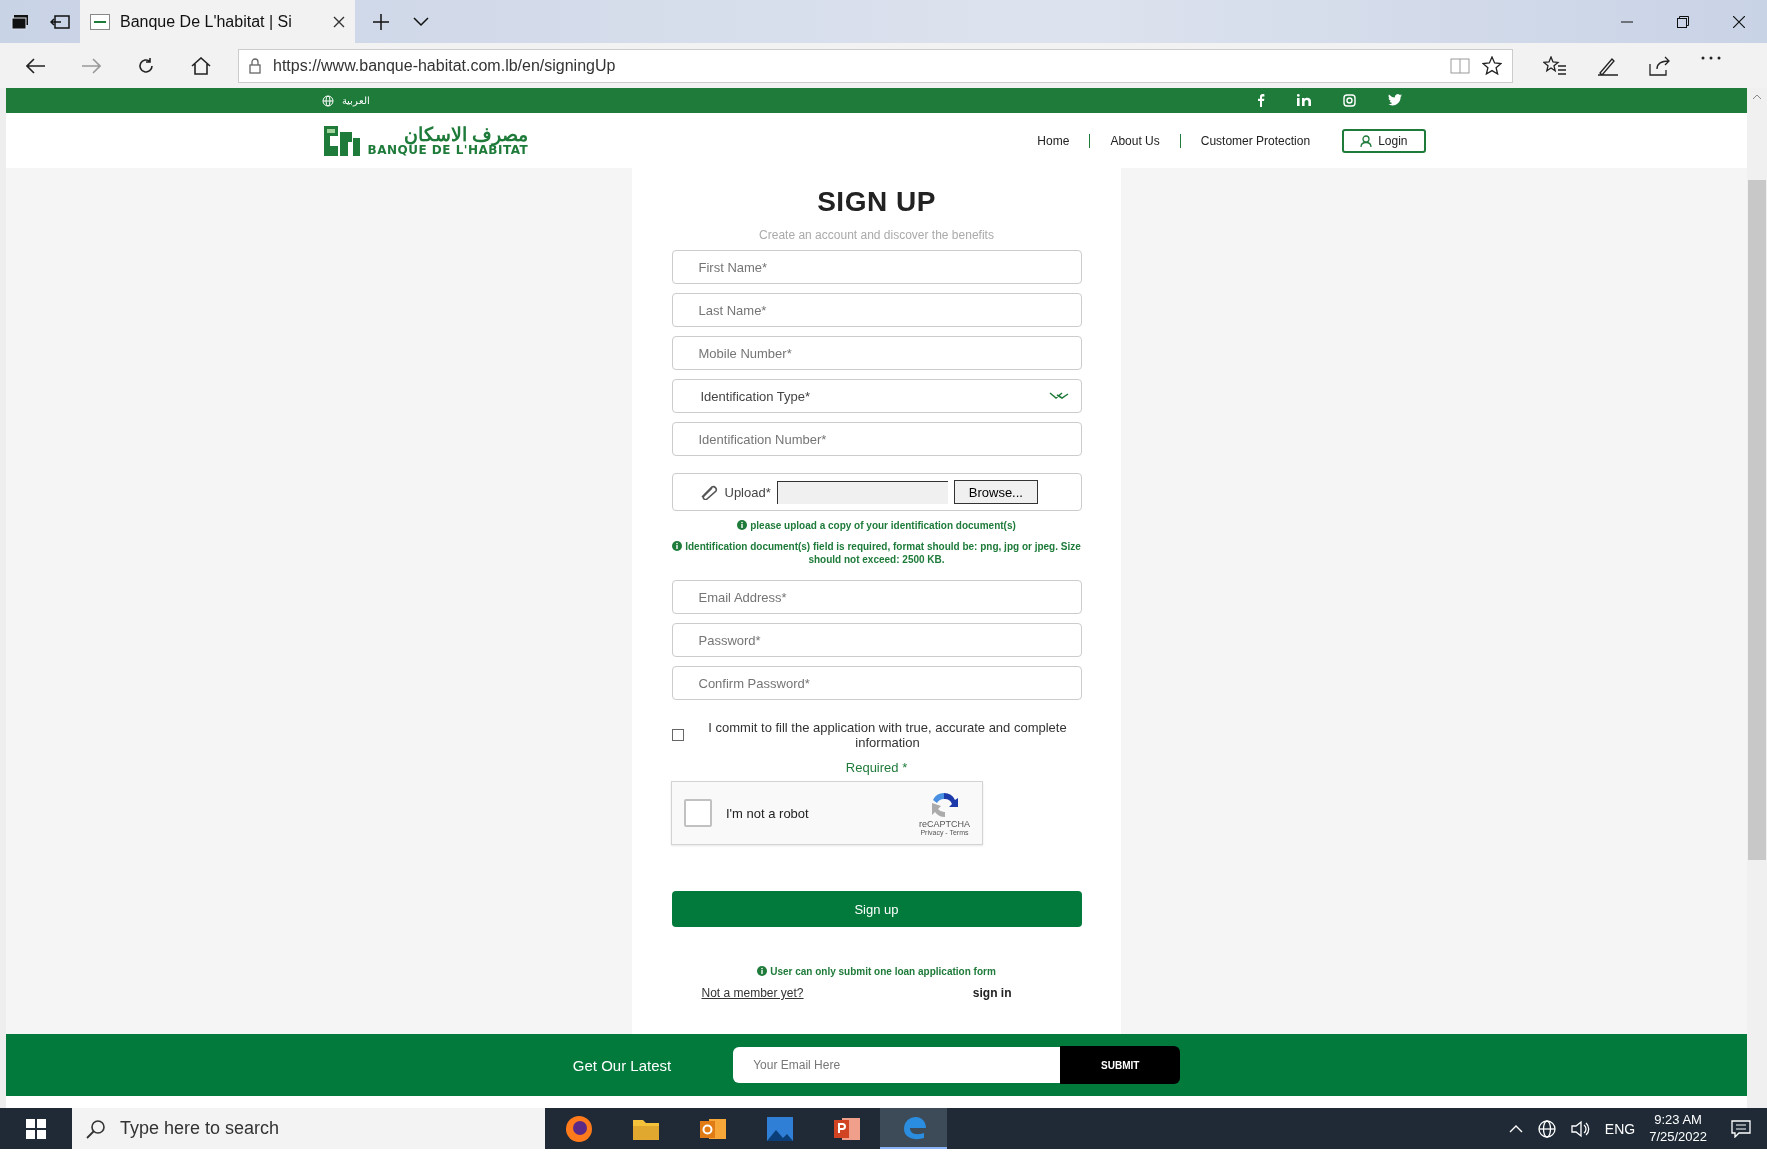  What do you see at coordinates (1349, 100) in the screenshot?
I see `instagram-icon` at bounding box center [1349, 100].